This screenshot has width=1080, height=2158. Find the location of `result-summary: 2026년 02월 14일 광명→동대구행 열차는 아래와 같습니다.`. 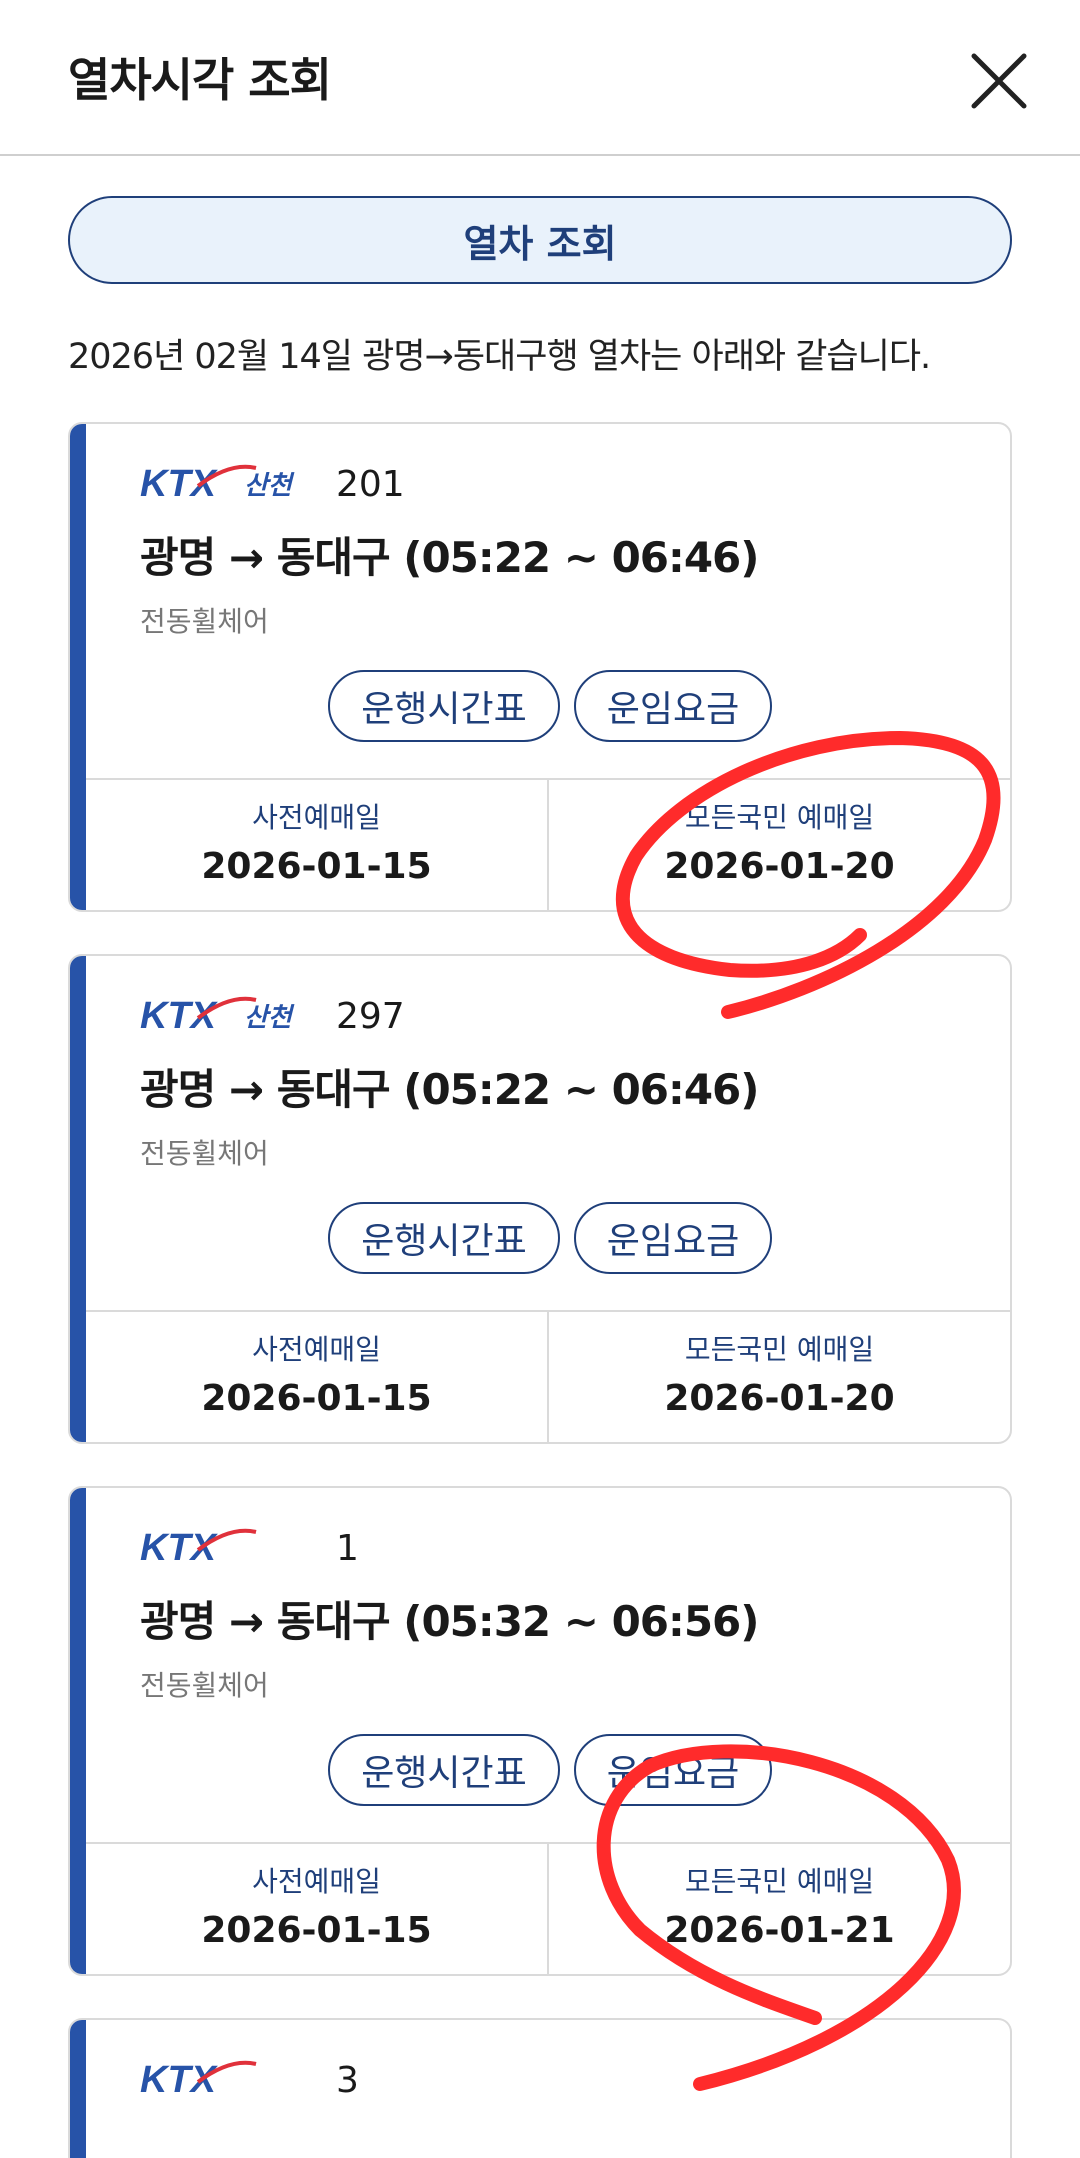

result-summary: 2026년 02월 14일 광명→동대구행 열차는 아래와 같습니다. is located at coordinates (499, 357).